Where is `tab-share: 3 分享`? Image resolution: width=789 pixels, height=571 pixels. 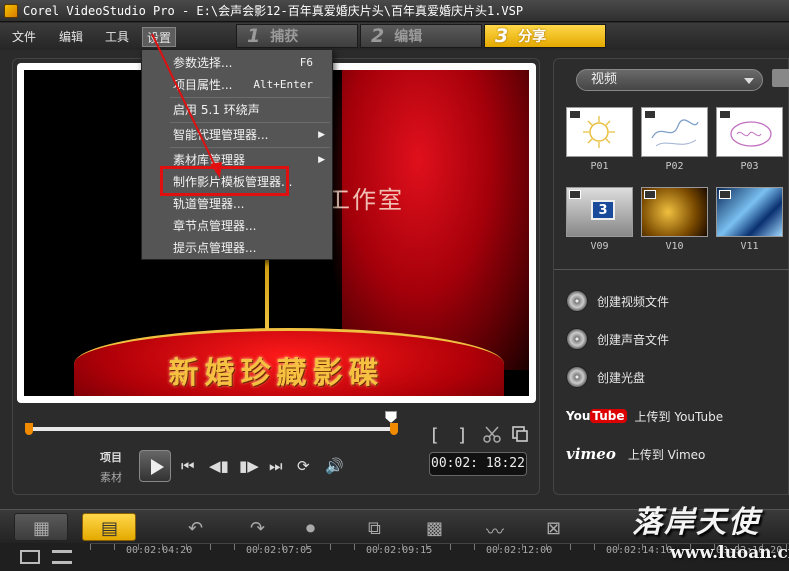 tab-share: 3 分享 is located at coordinates (545, 36).